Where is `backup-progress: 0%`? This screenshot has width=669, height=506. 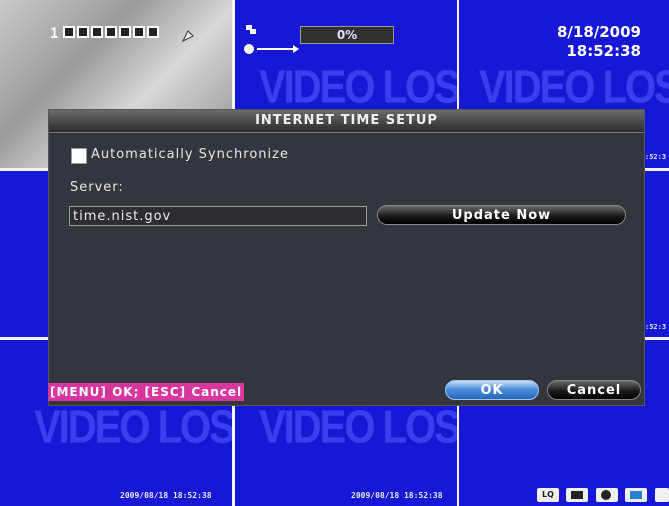 backup-progress: 0% is located at coordinates (347, 35).